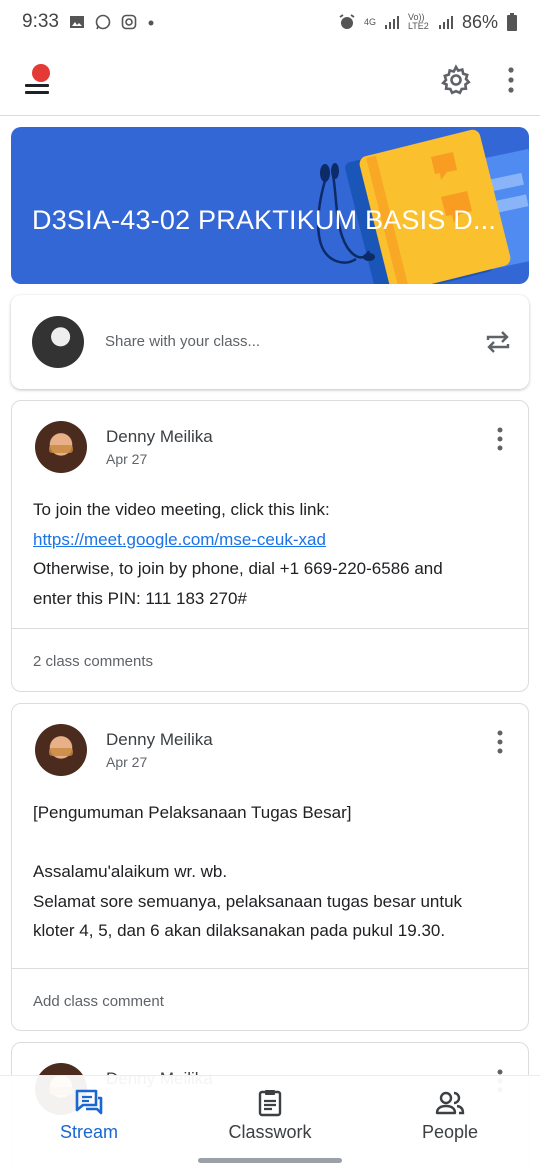 This screenshot has width=540, height=1170. I want to click on people-icon, so click(450, 1103).